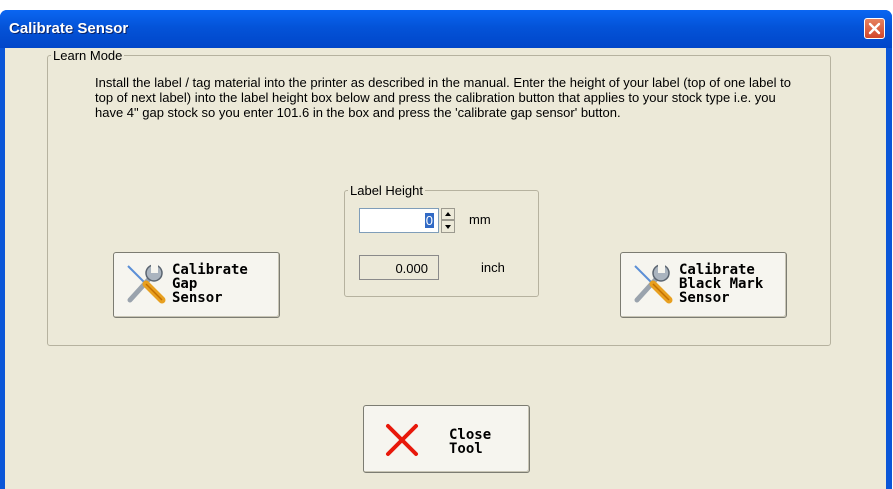 The height and width of the screenshot is (489, 893). Describe the element at coordinates (480, 219) in the screenshot. I see `mm-unit-label: mm` at that location.